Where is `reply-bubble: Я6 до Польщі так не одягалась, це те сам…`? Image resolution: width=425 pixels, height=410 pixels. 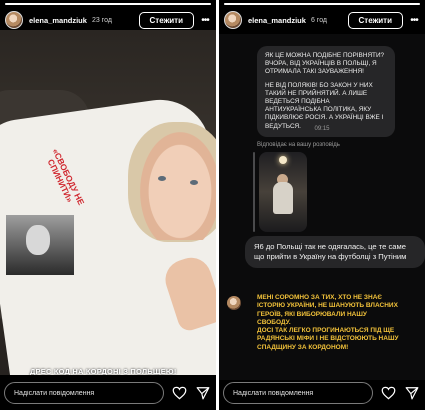 reply-bubble: Я6 до Польщі так не одягалась, це те сам… is located at coordinates (335, 252).